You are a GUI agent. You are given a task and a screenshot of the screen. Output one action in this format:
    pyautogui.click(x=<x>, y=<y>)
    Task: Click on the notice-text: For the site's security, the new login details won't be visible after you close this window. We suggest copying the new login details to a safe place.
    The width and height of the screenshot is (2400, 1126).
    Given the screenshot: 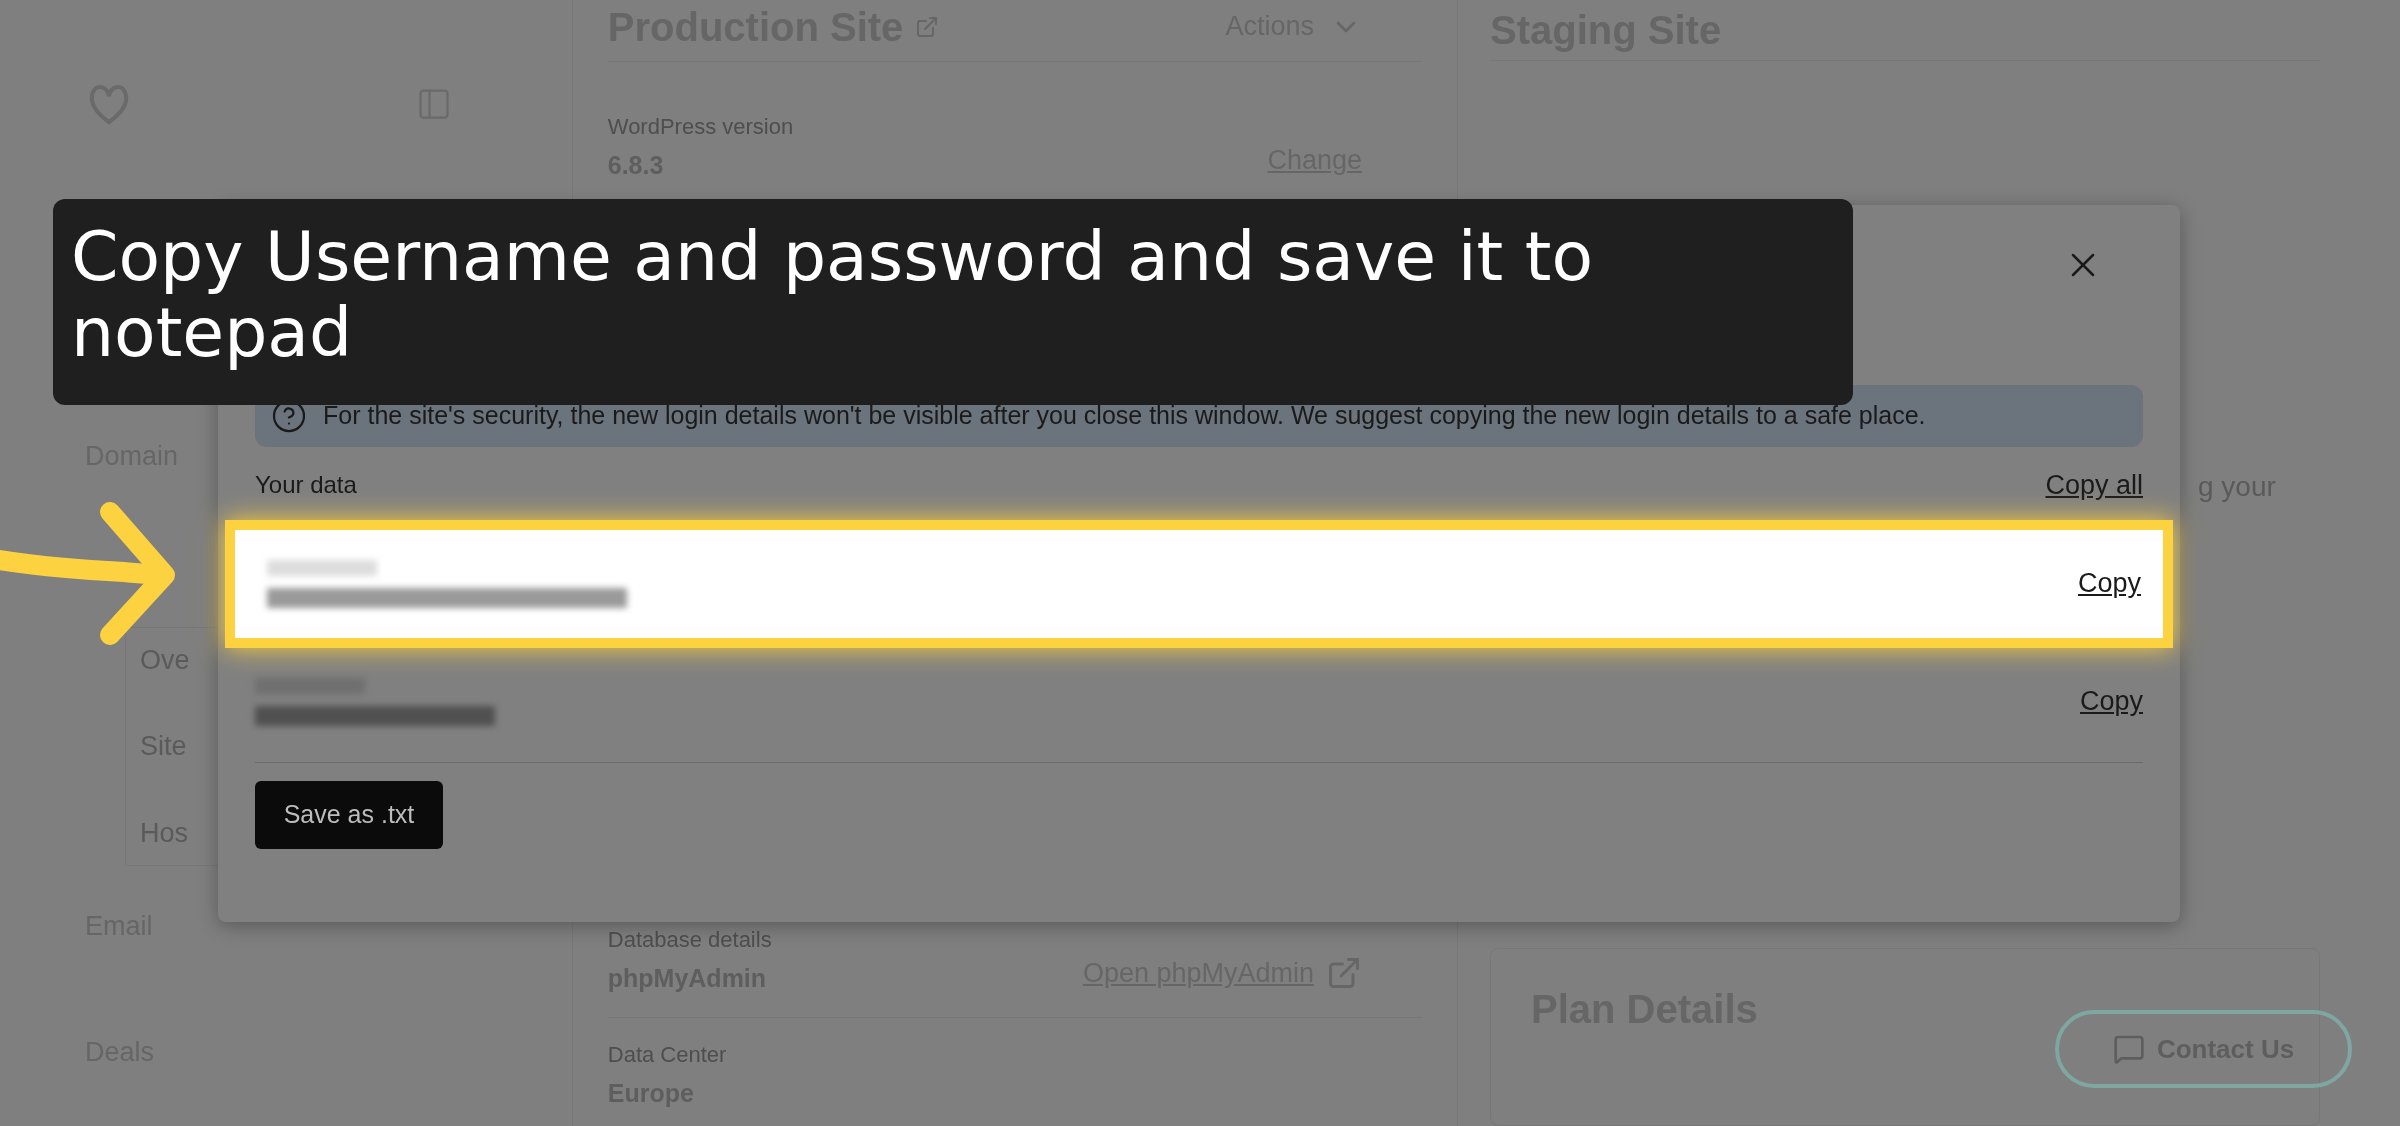 What is the action you would take?
    pyautogui.click(x=1124, y=416)
    